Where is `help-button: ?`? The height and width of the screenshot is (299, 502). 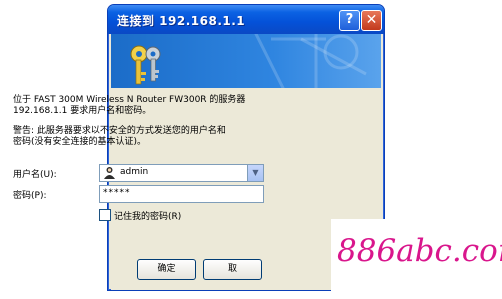
help-button: ? is located at coordinates (349, 20).